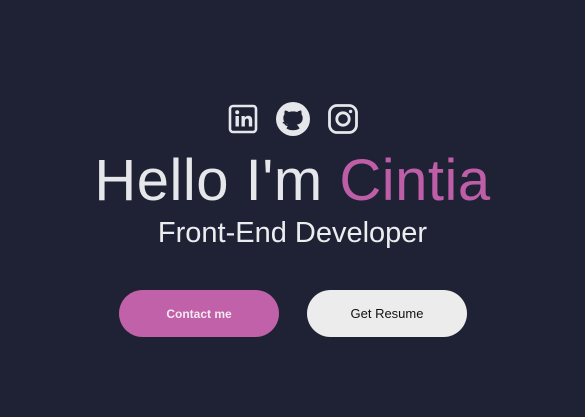  I want to click on greeting-text: Hello I'm, so click(208, 180).